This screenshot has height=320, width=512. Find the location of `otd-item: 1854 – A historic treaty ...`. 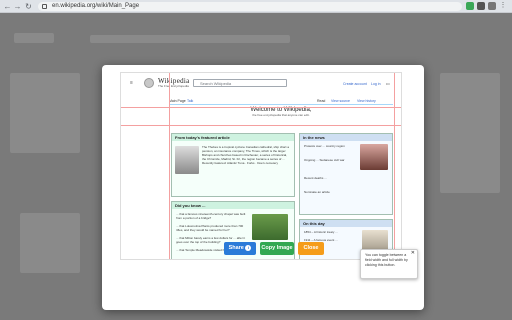

otd-item: 1854 – A historic treaty ... is located at coordinates (321, 232).